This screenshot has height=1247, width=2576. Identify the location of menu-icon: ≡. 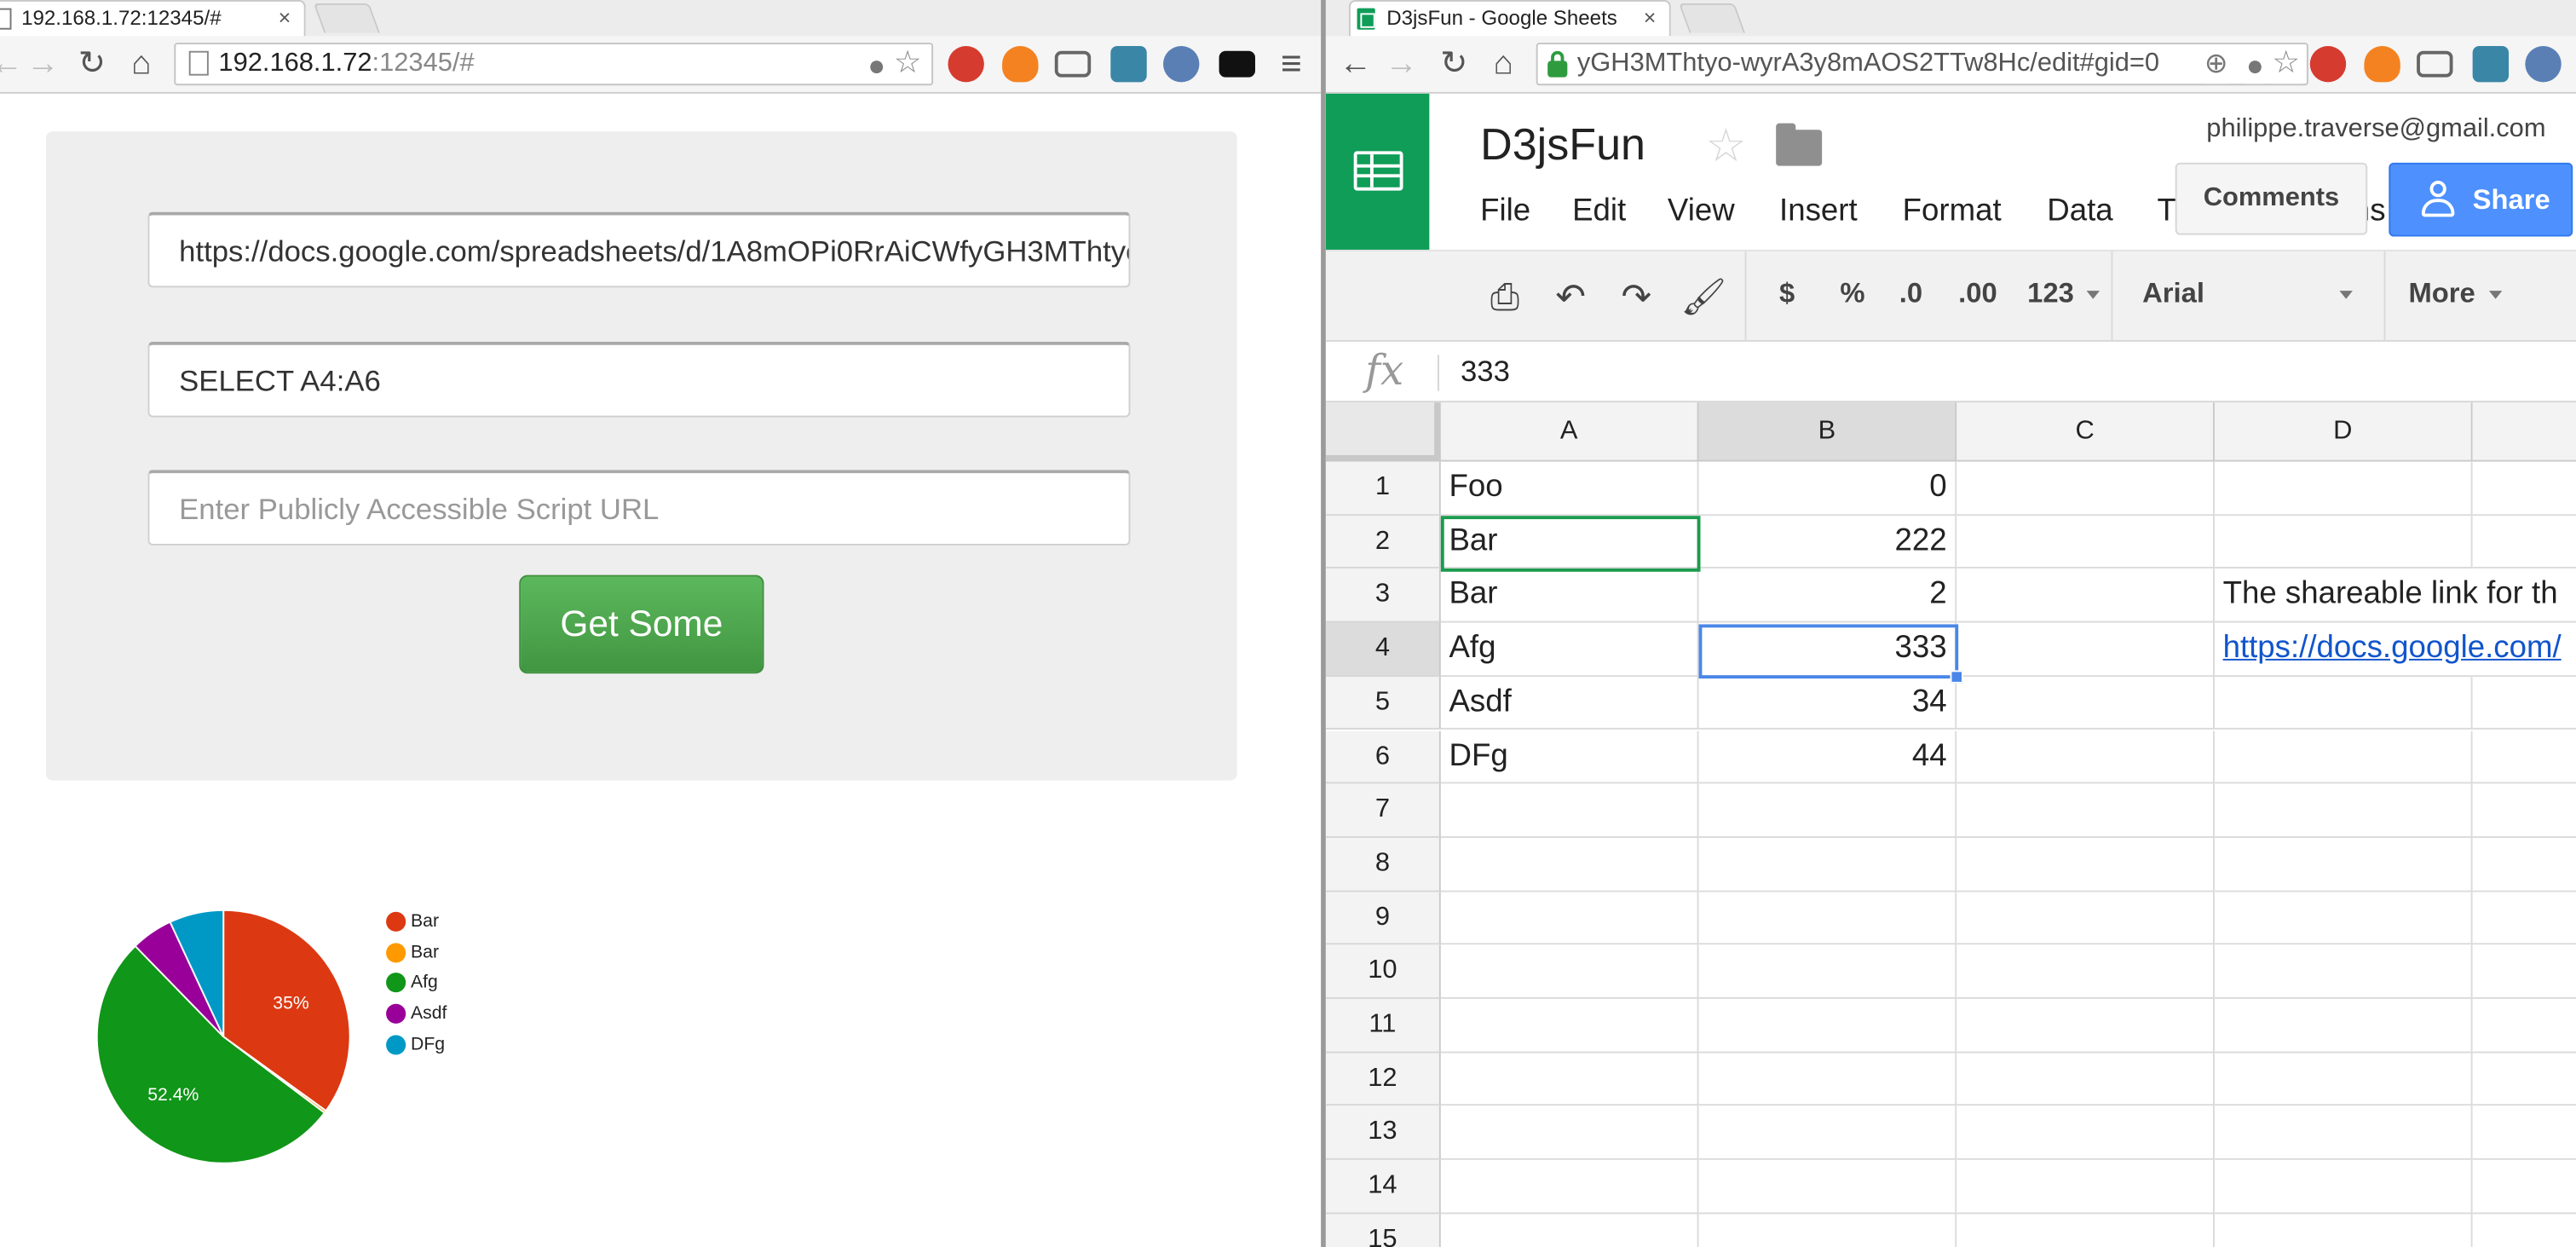
(1291, 64).